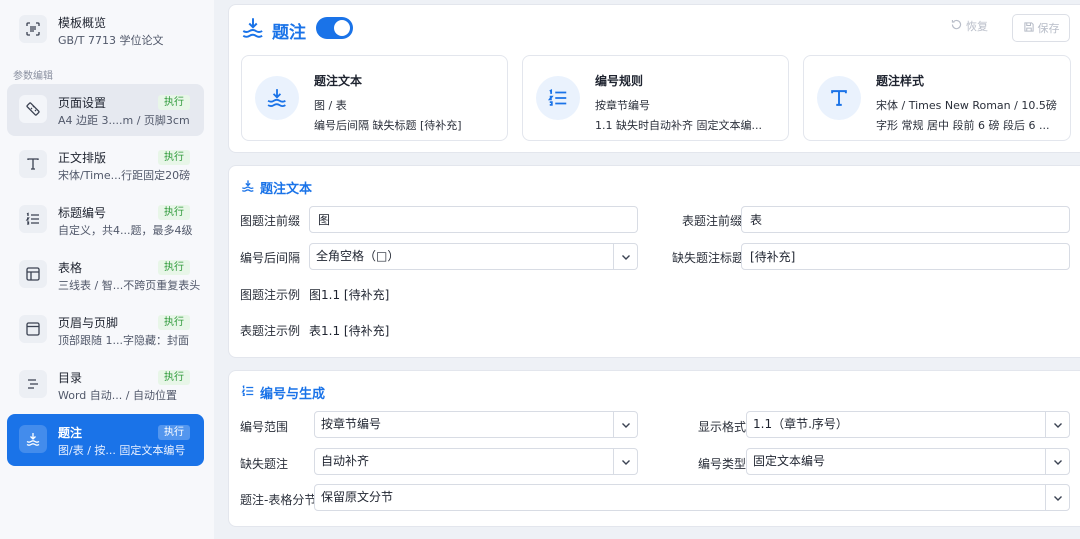 This screenshot has width=1080, height=539. What do you see at coordinates (33, 29) in the screenshot?
I see `scan-document-icon` at bounding box center [33, 29].